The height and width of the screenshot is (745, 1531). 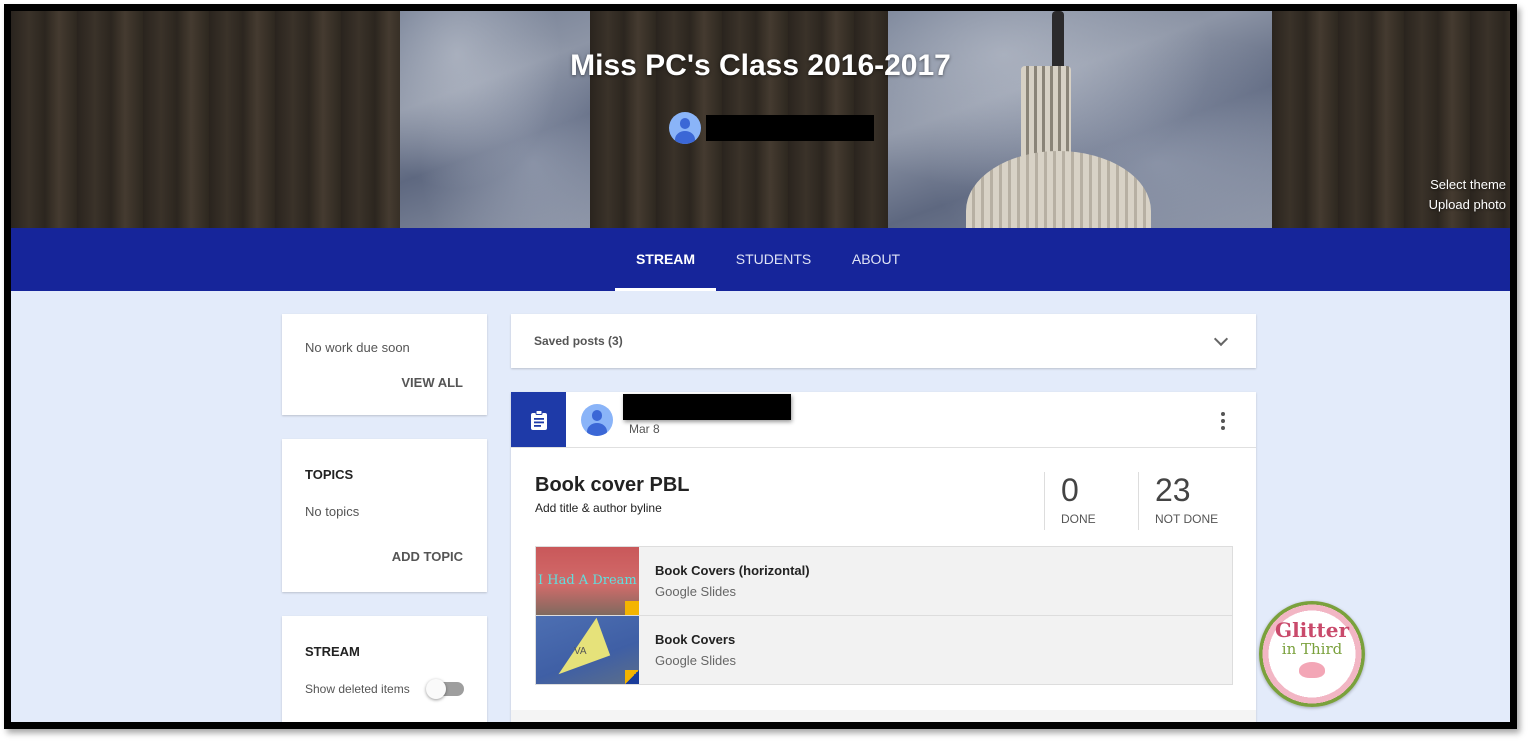 What do you see at coordinates (1312, 670) in the screenshot?
I see `bird-icon` at bounding box center [1312, 670].